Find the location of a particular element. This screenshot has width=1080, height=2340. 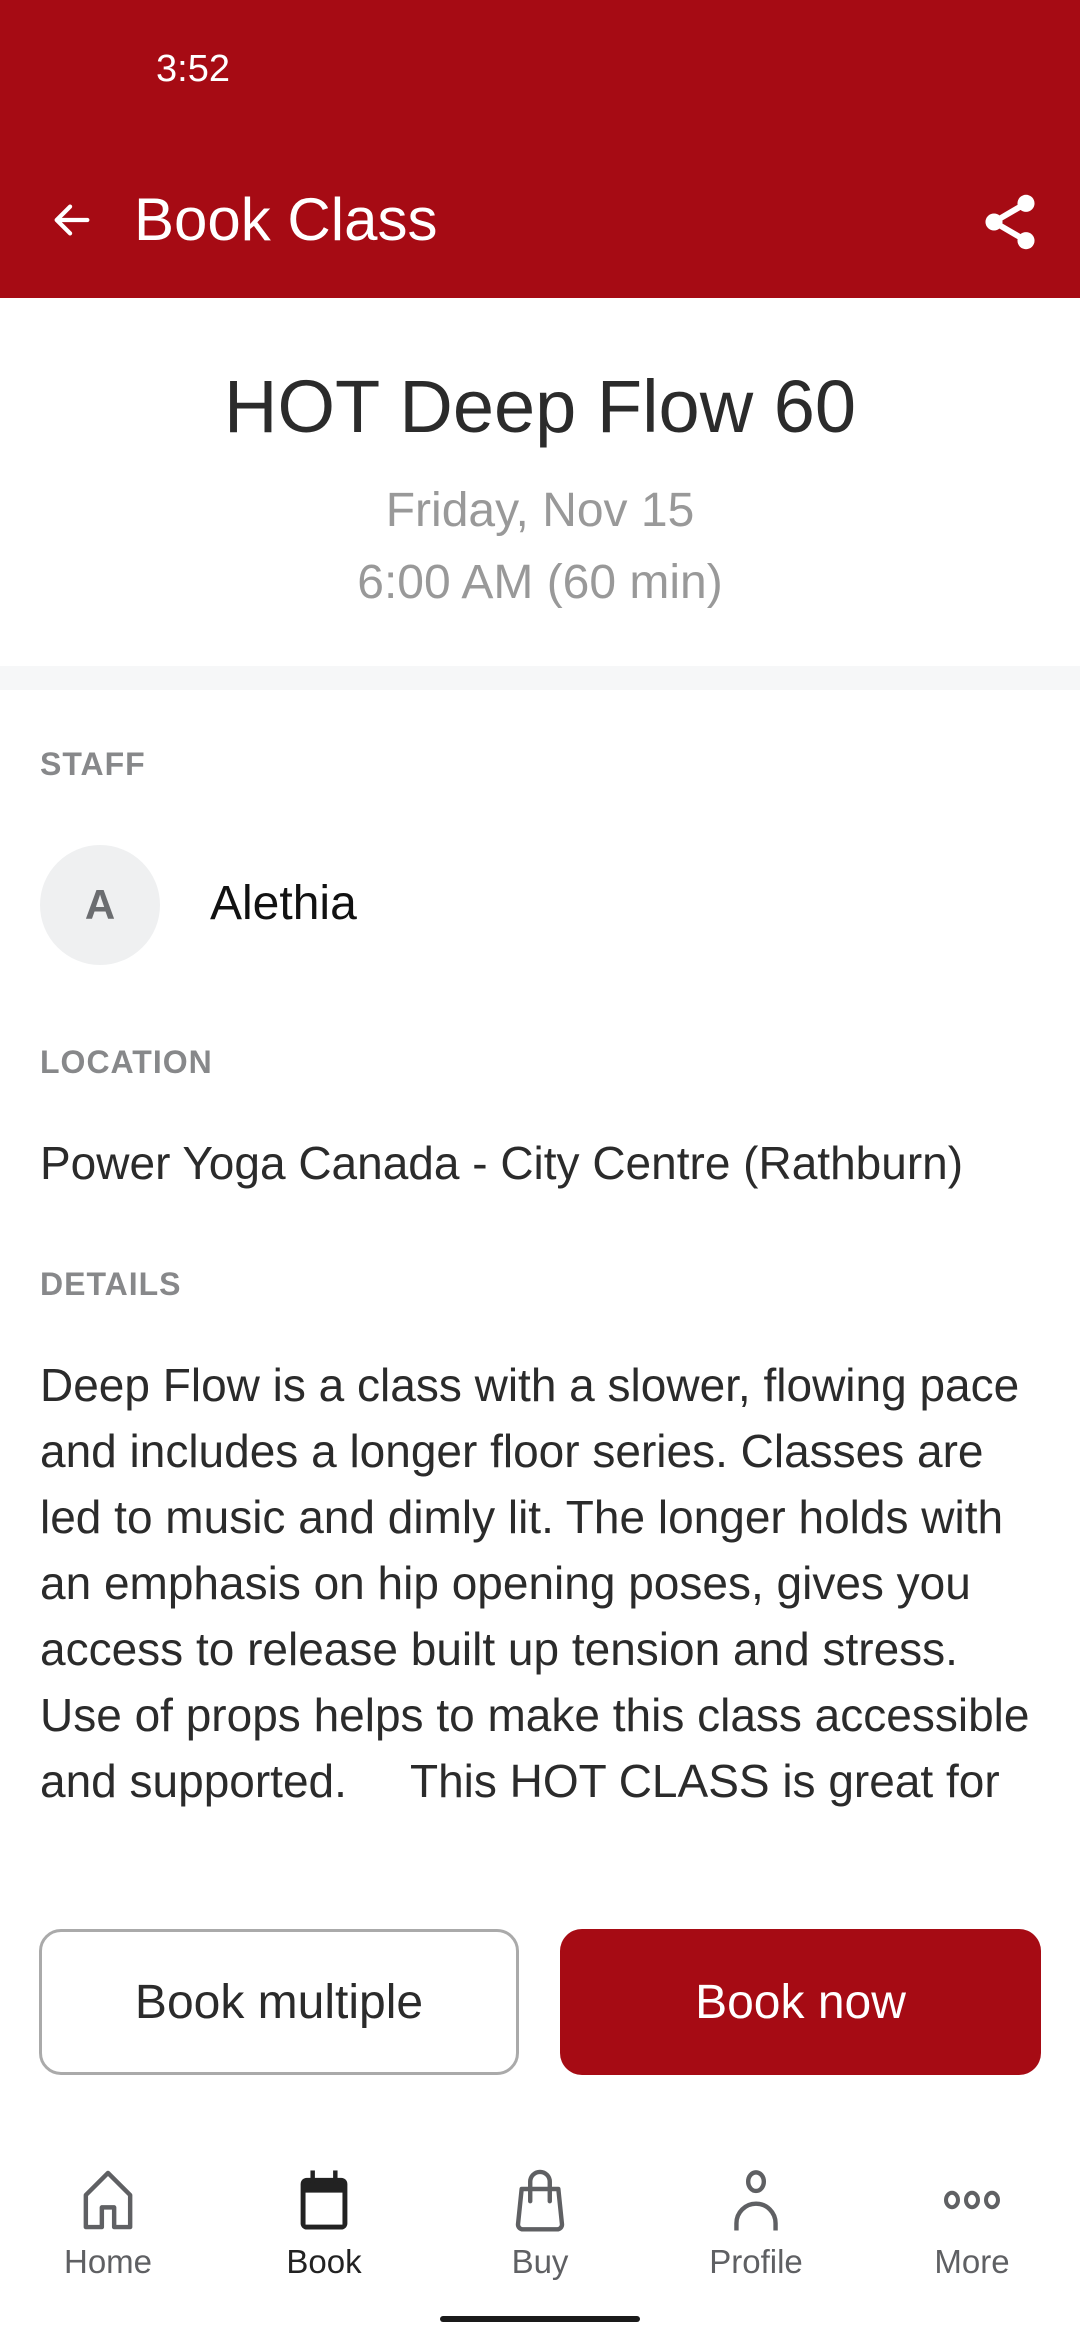

bottom-nav: Home Book Buy Profile More is located at coordinates (540, 2220).